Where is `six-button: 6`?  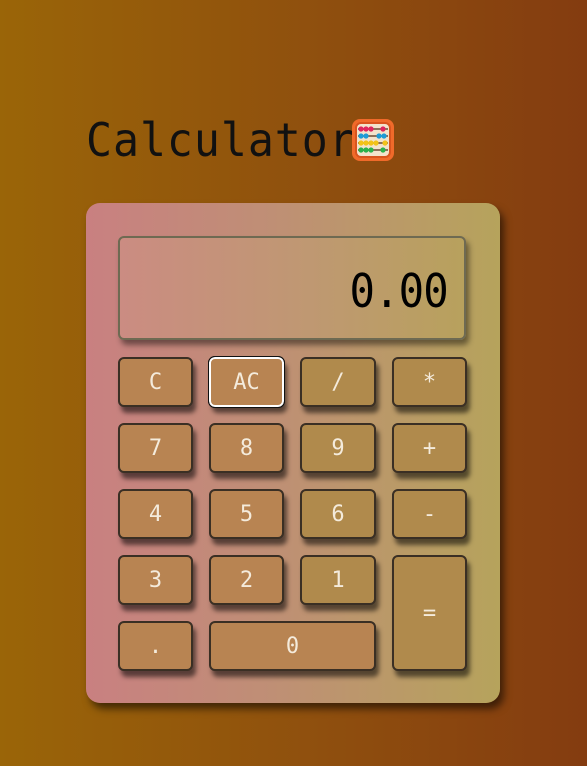 six-button: 6 is located at coordinates (338, 514).